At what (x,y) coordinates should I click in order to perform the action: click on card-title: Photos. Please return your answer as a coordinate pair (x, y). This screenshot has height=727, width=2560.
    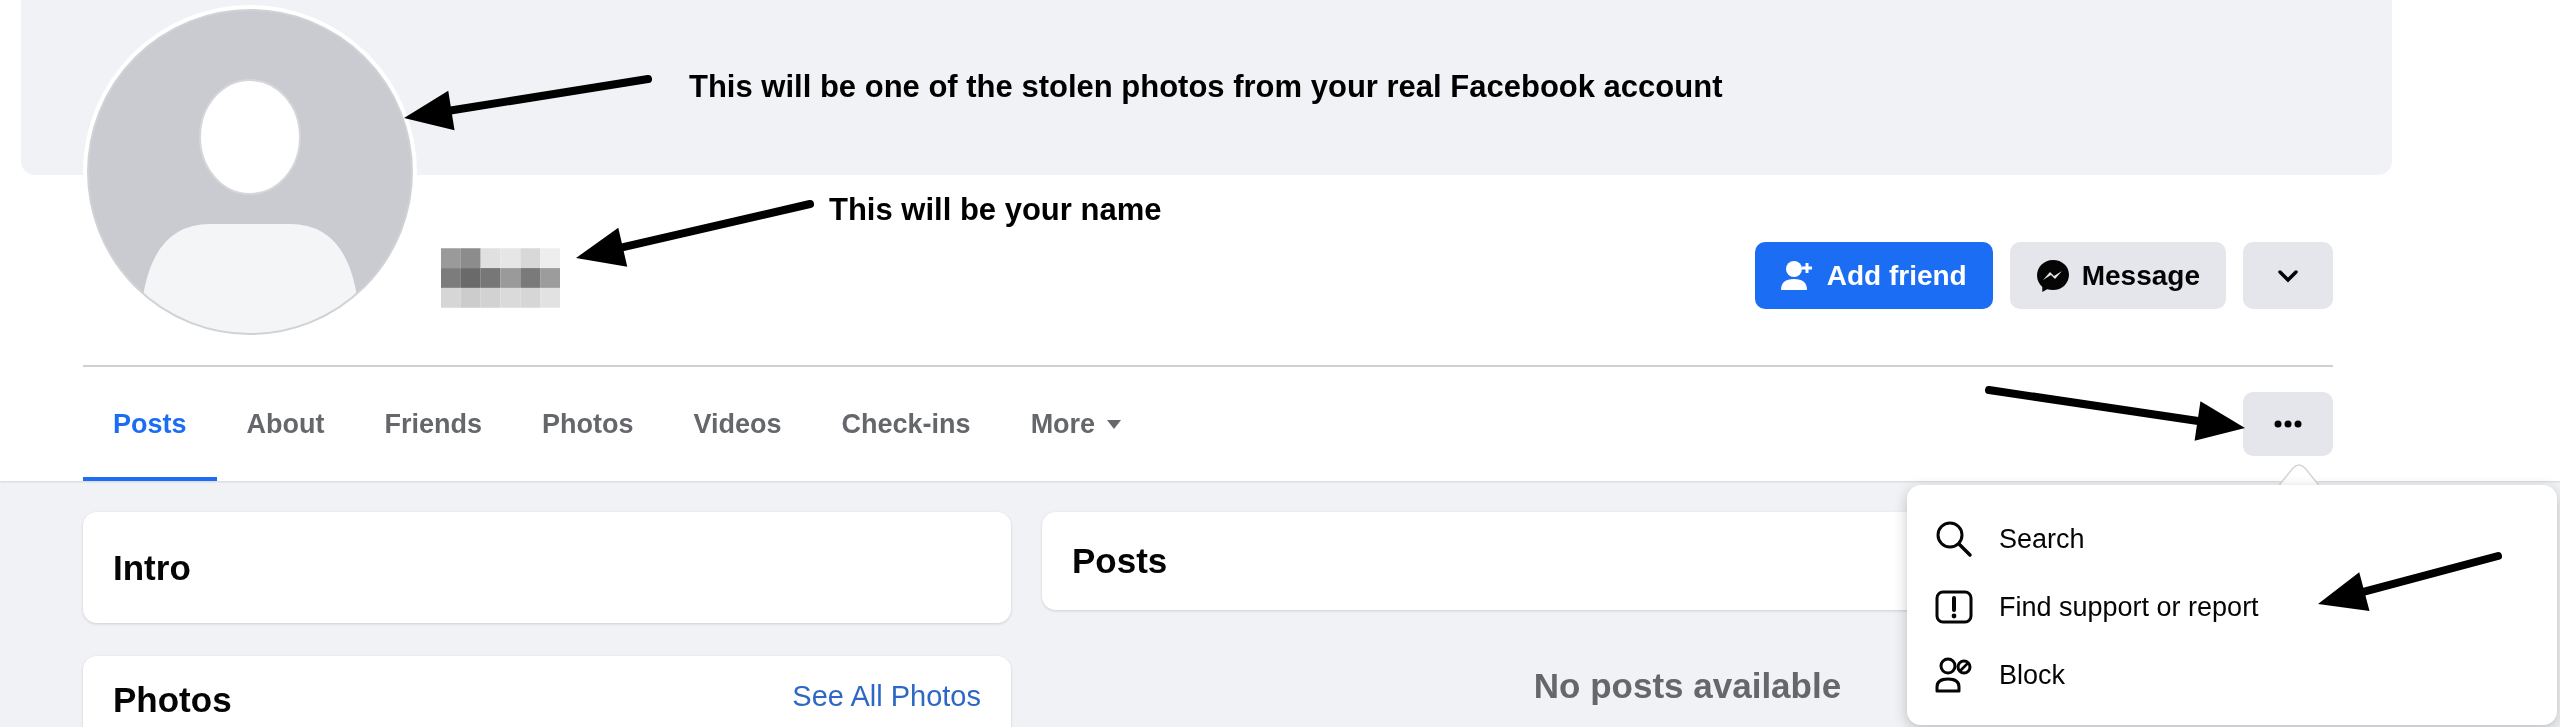
    Looking at the image, I should click on (172, 700).